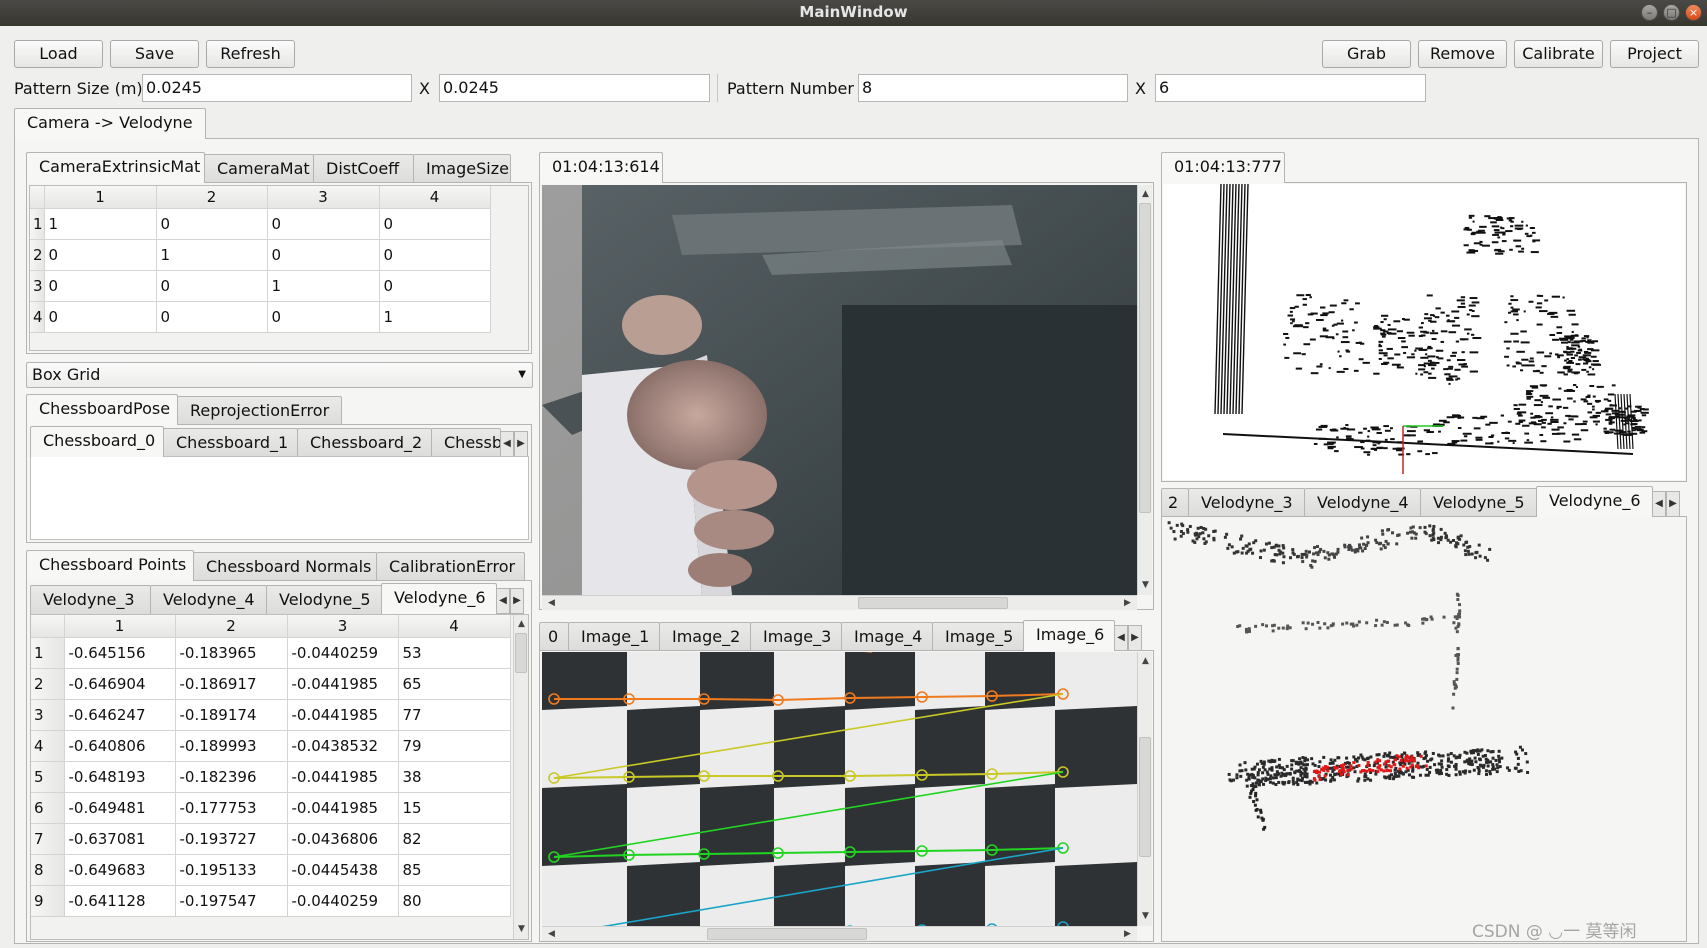 Image resolution: width=1707 pixels, height=948 pixels. I want to click on cell: -0.637081, so click(120, 839).